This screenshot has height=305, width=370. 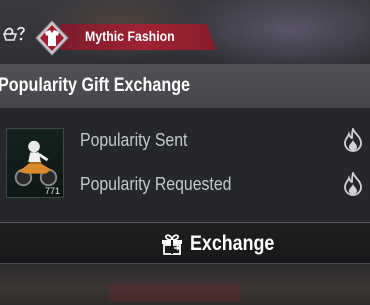 I want to click on background-lower-area, so click(x=185, y=283).